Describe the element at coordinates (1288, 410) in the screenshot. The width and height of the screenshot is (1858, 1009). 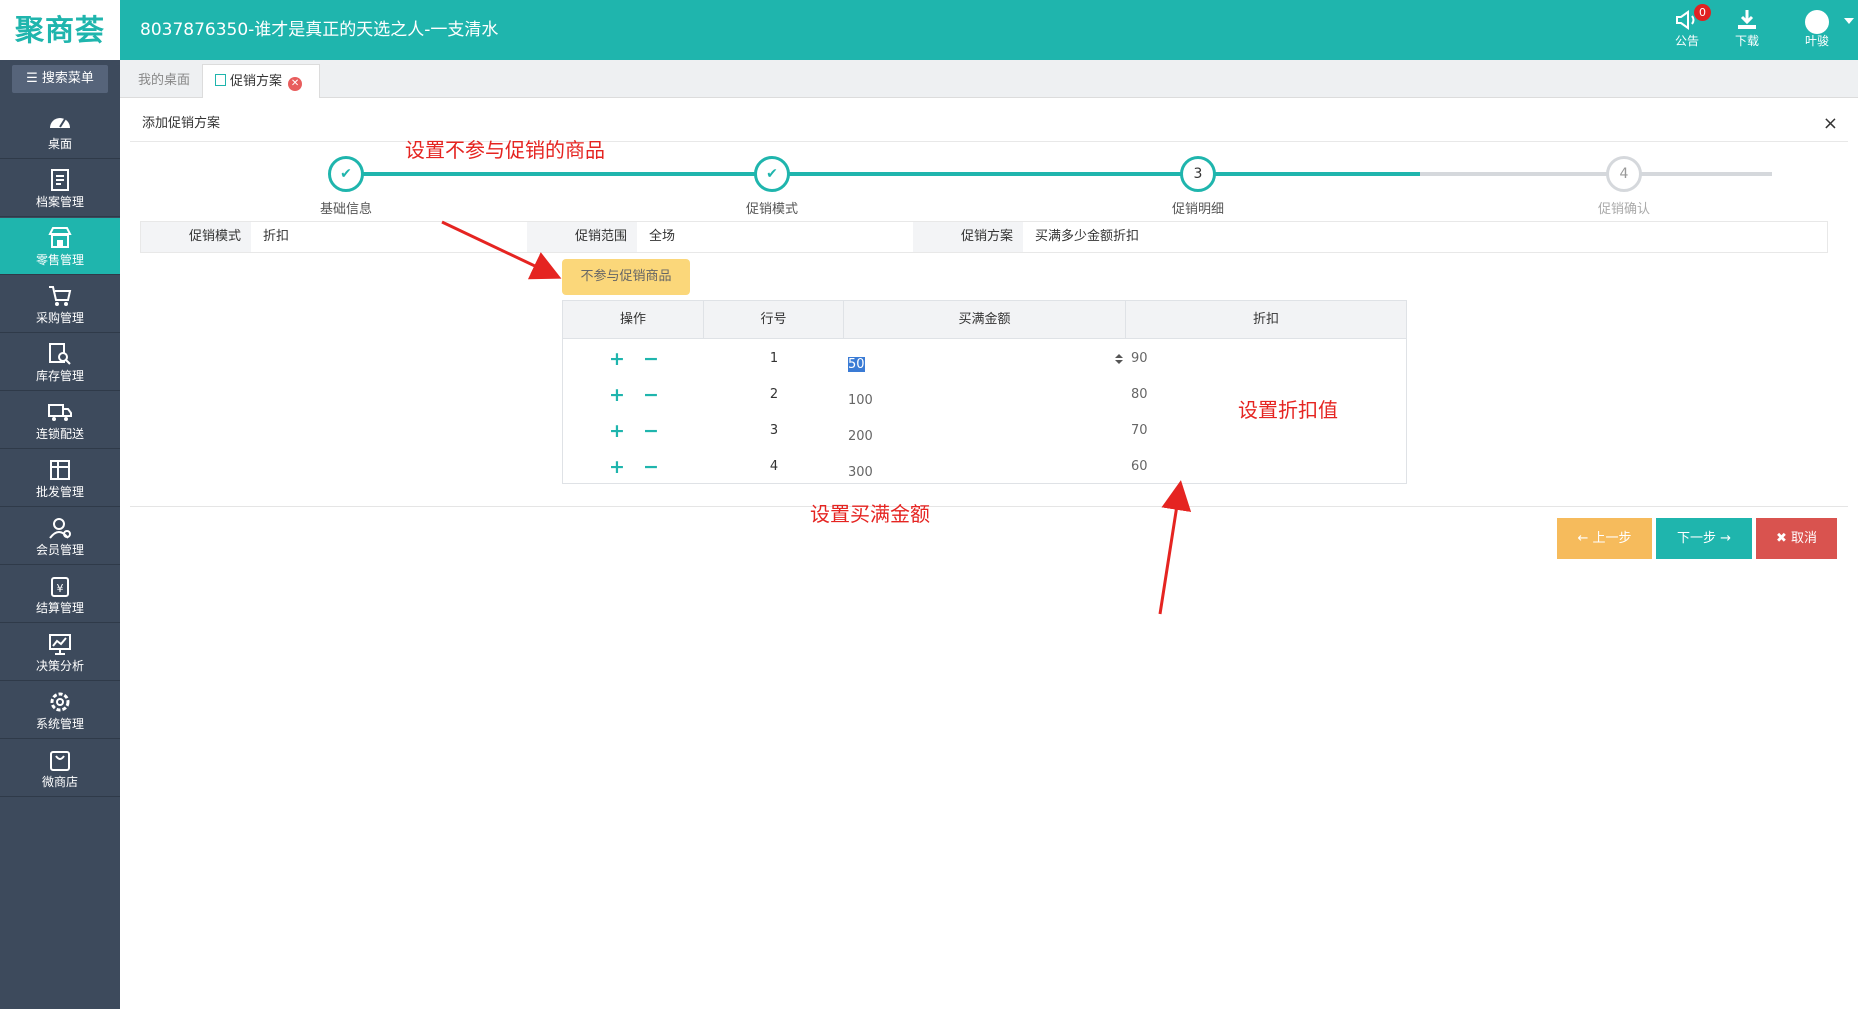
I see `annotation-discount-note: 设置折扣值` at that location.